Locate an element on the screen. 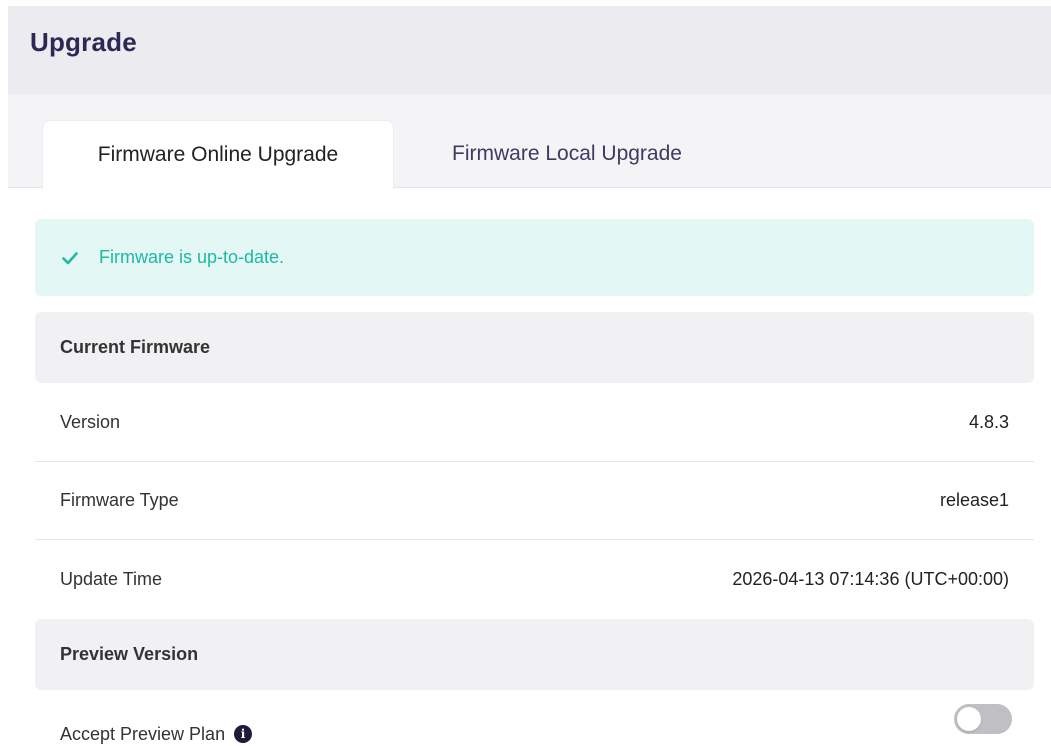  page-header: Upgrade is located at coordinates (529, 50).